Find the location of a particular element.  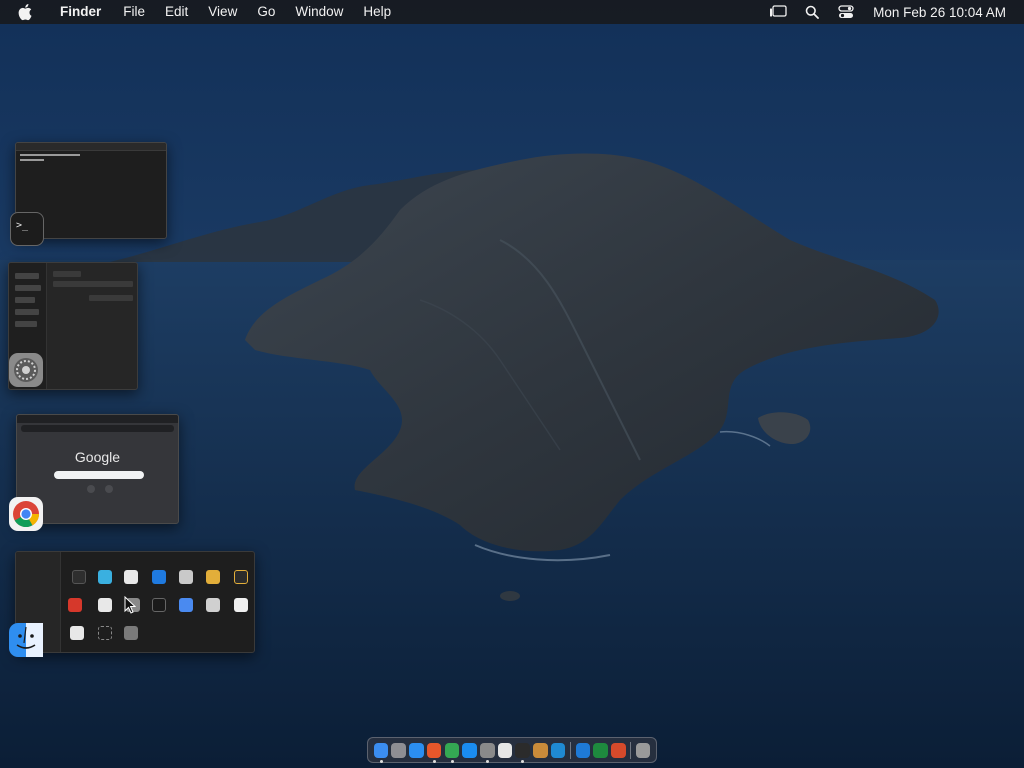

vscode-icon is located at coordinates (558, 750).